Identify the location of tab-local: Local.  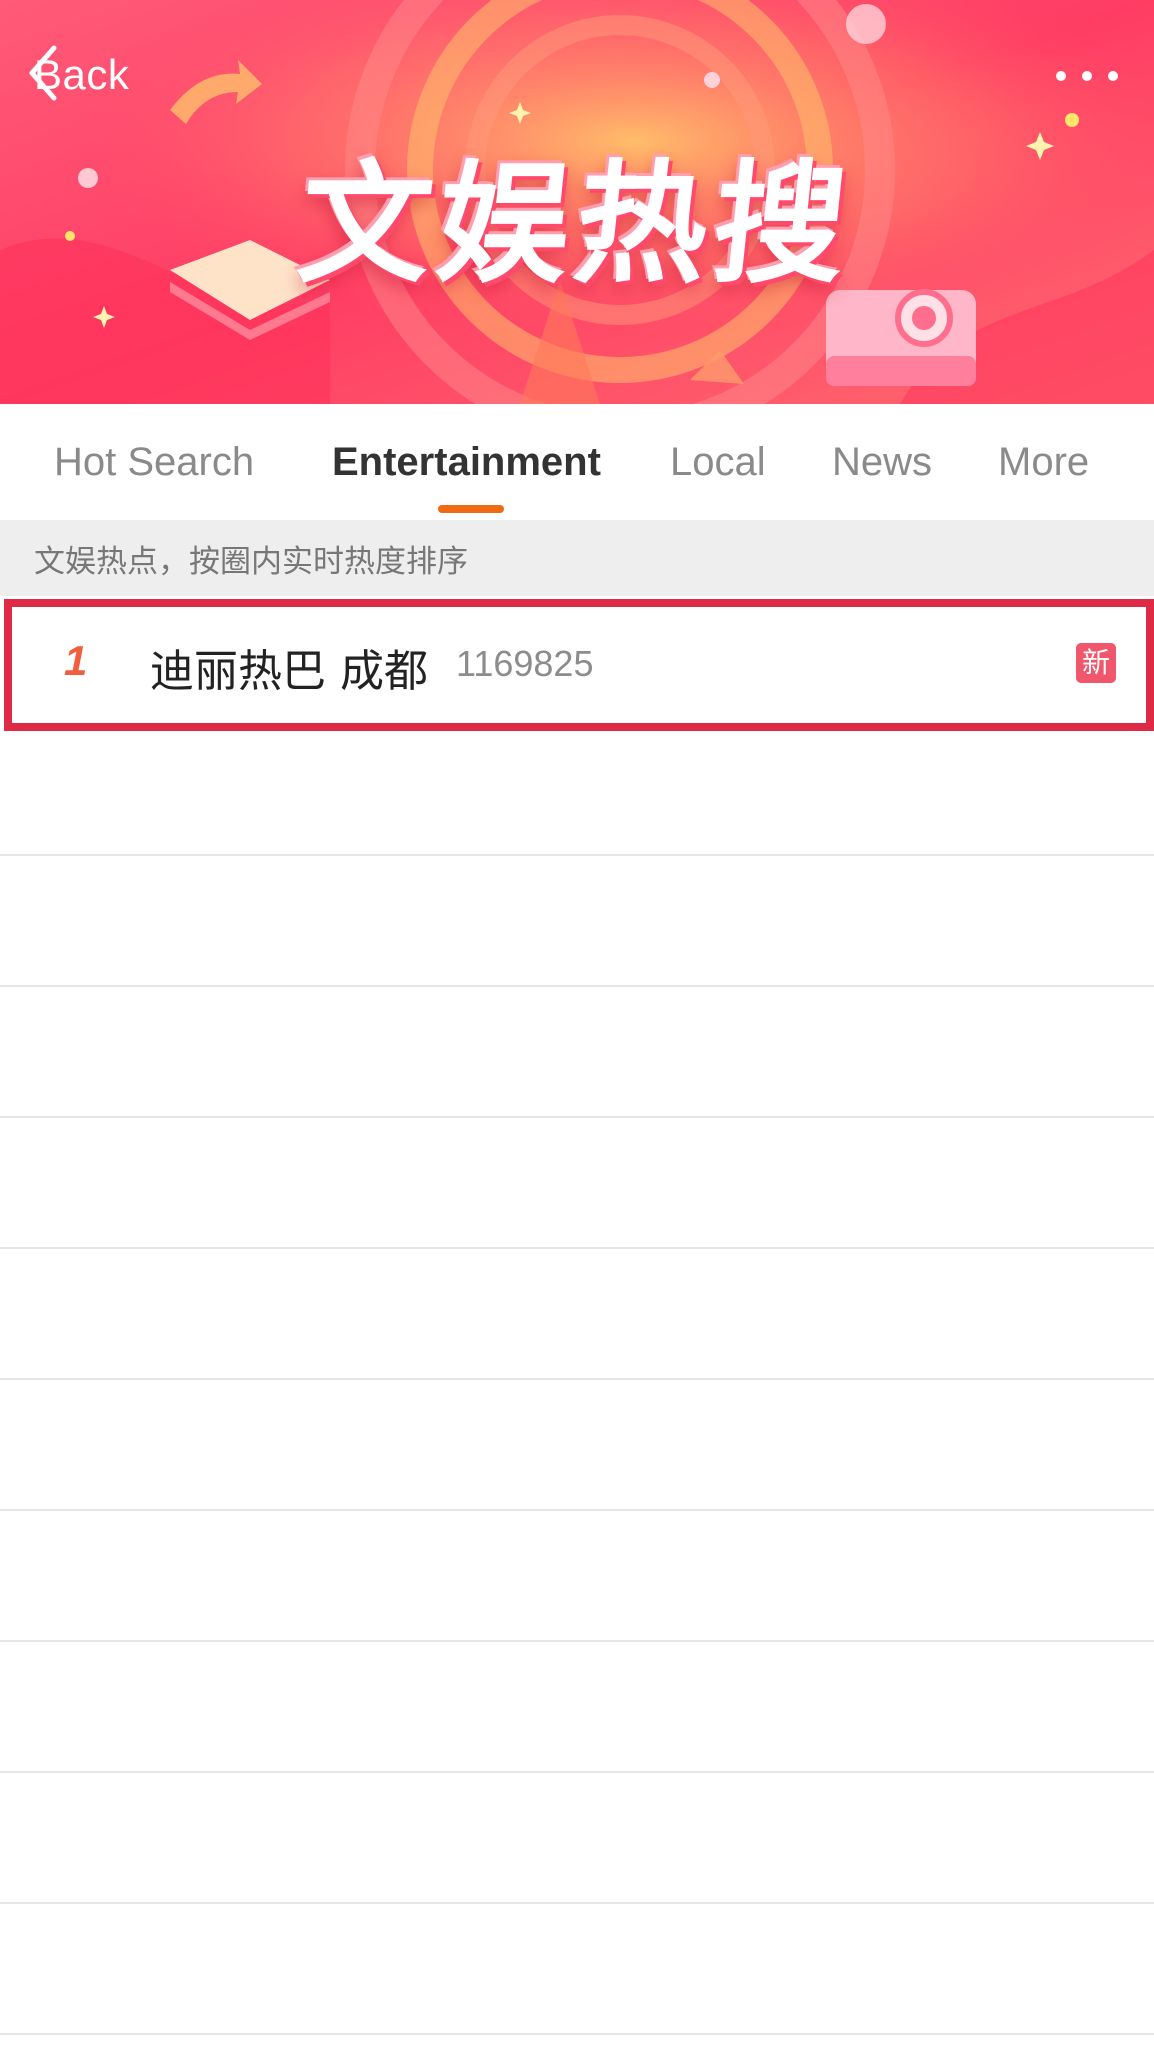
(718, 462).